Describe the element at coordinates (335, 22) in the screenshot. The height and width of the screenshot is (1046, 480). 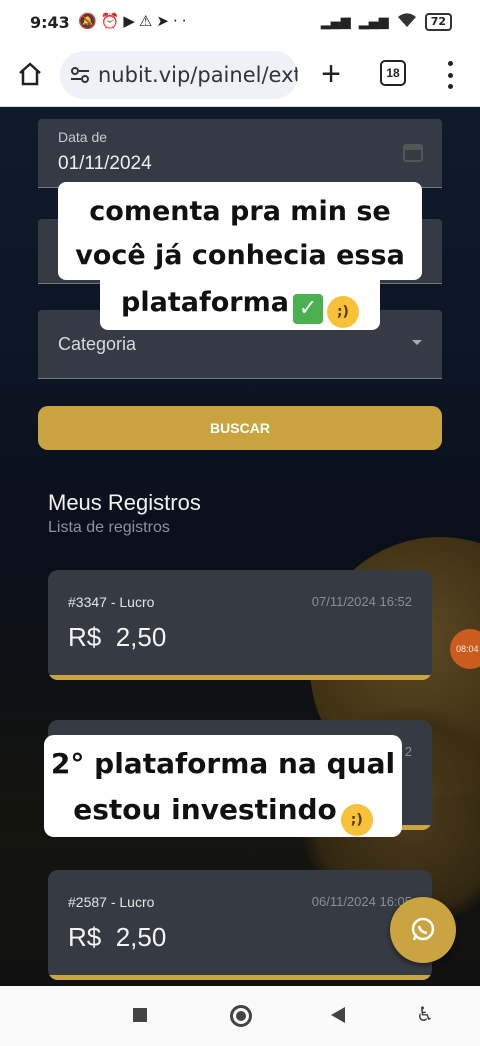
I see `signal-icon: ▂▄▆` at that location.